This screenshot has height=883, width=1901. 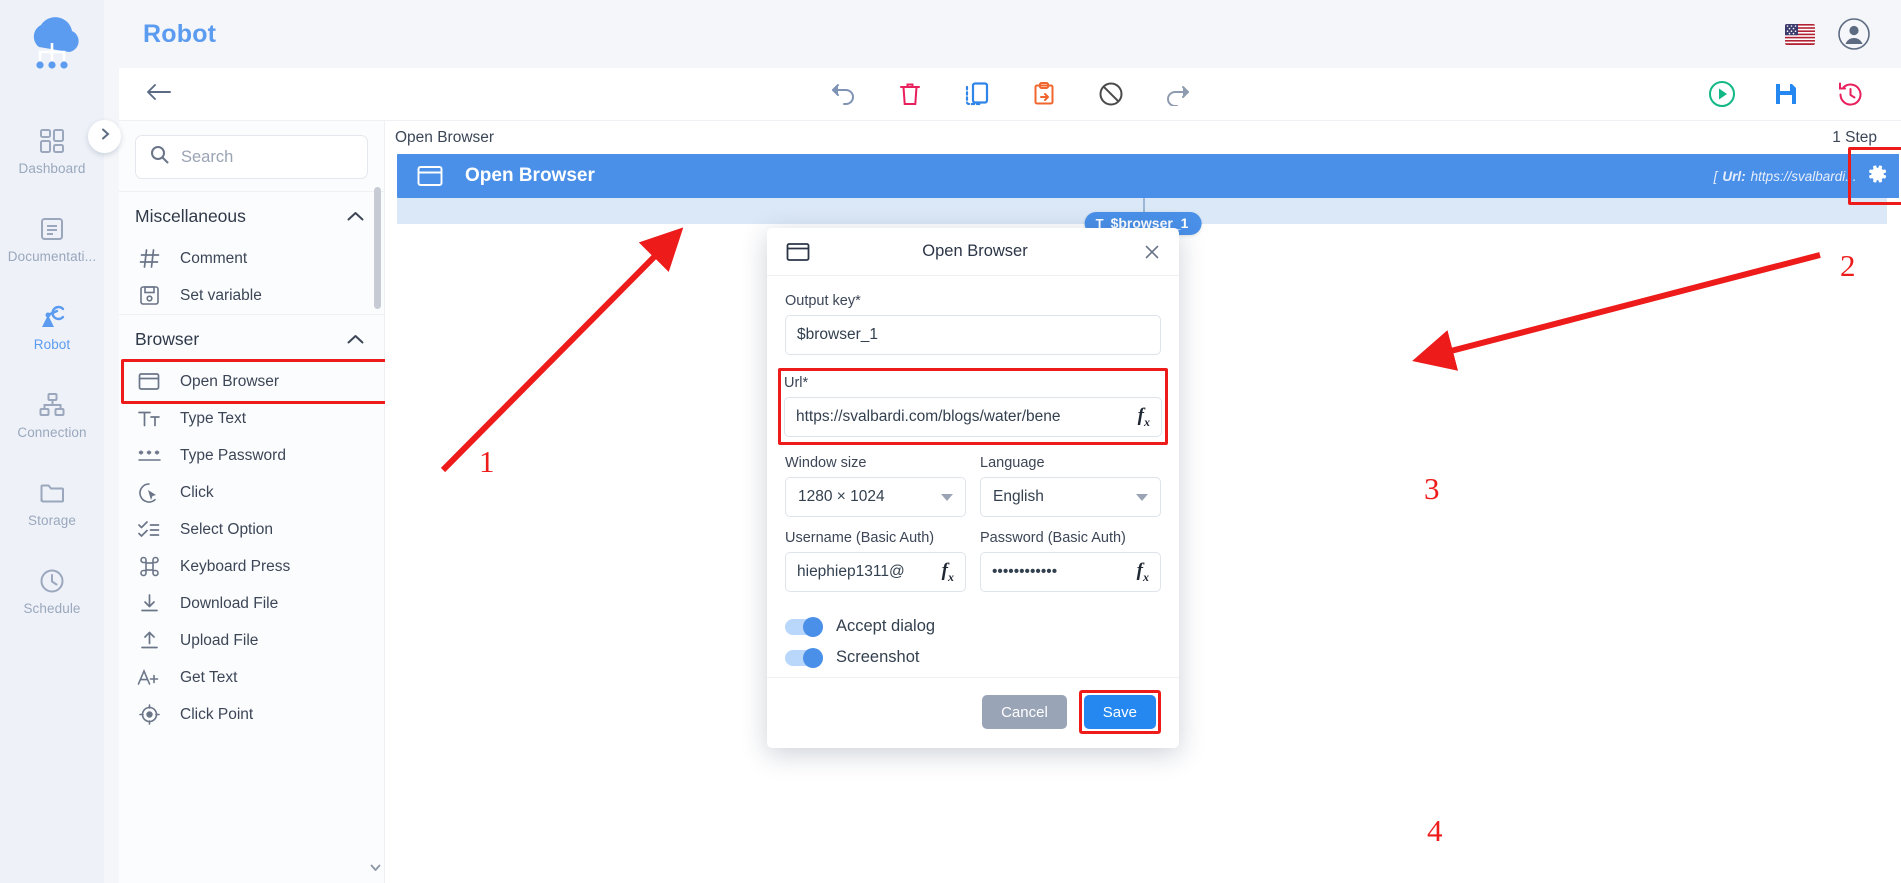 I want to click on scrollbar-thumb, so click(x=377, y=248).